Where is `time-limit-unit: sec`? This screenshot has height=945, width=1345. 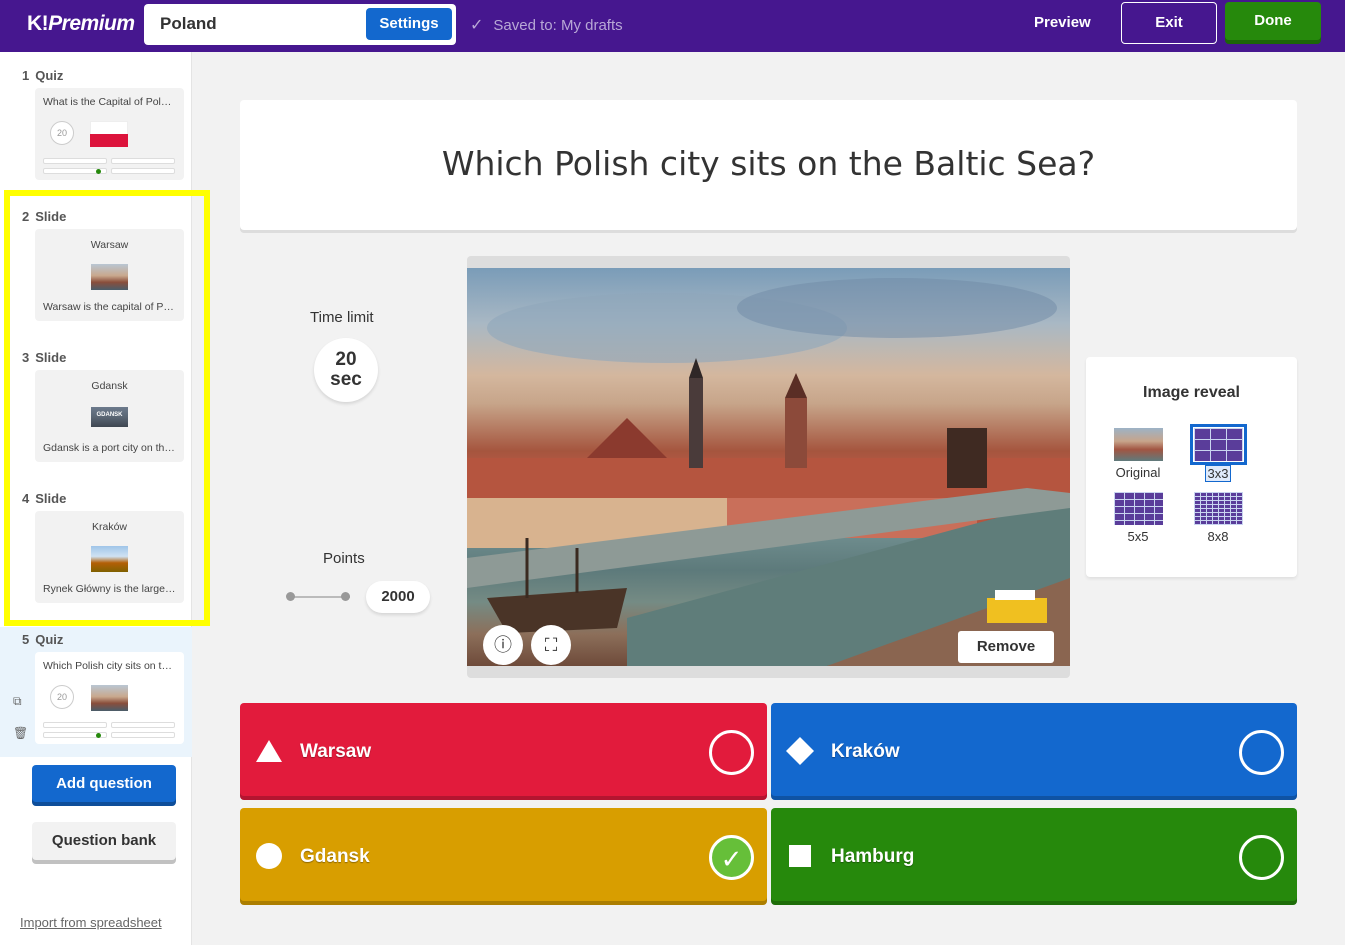 time-limit-unit: sec is located at coordinates (346, 379).